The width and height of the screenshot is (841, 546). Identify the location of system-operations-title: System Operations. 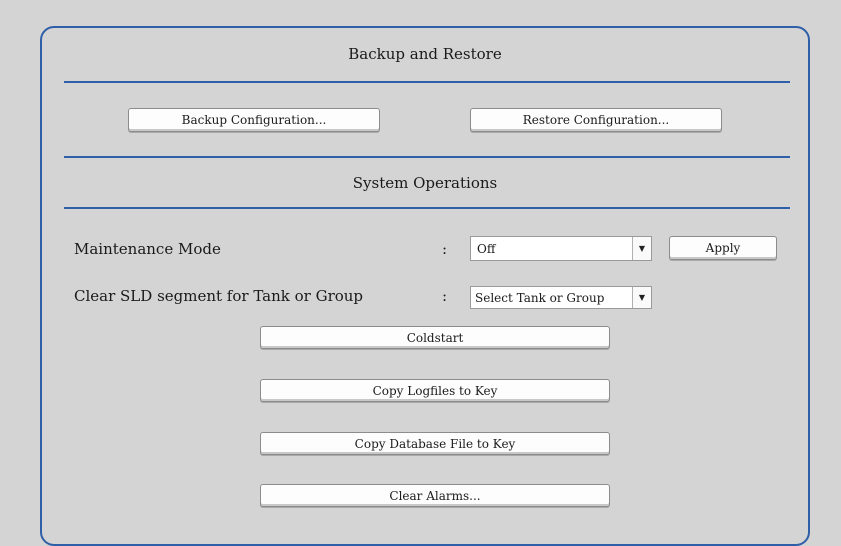
(425, 183).